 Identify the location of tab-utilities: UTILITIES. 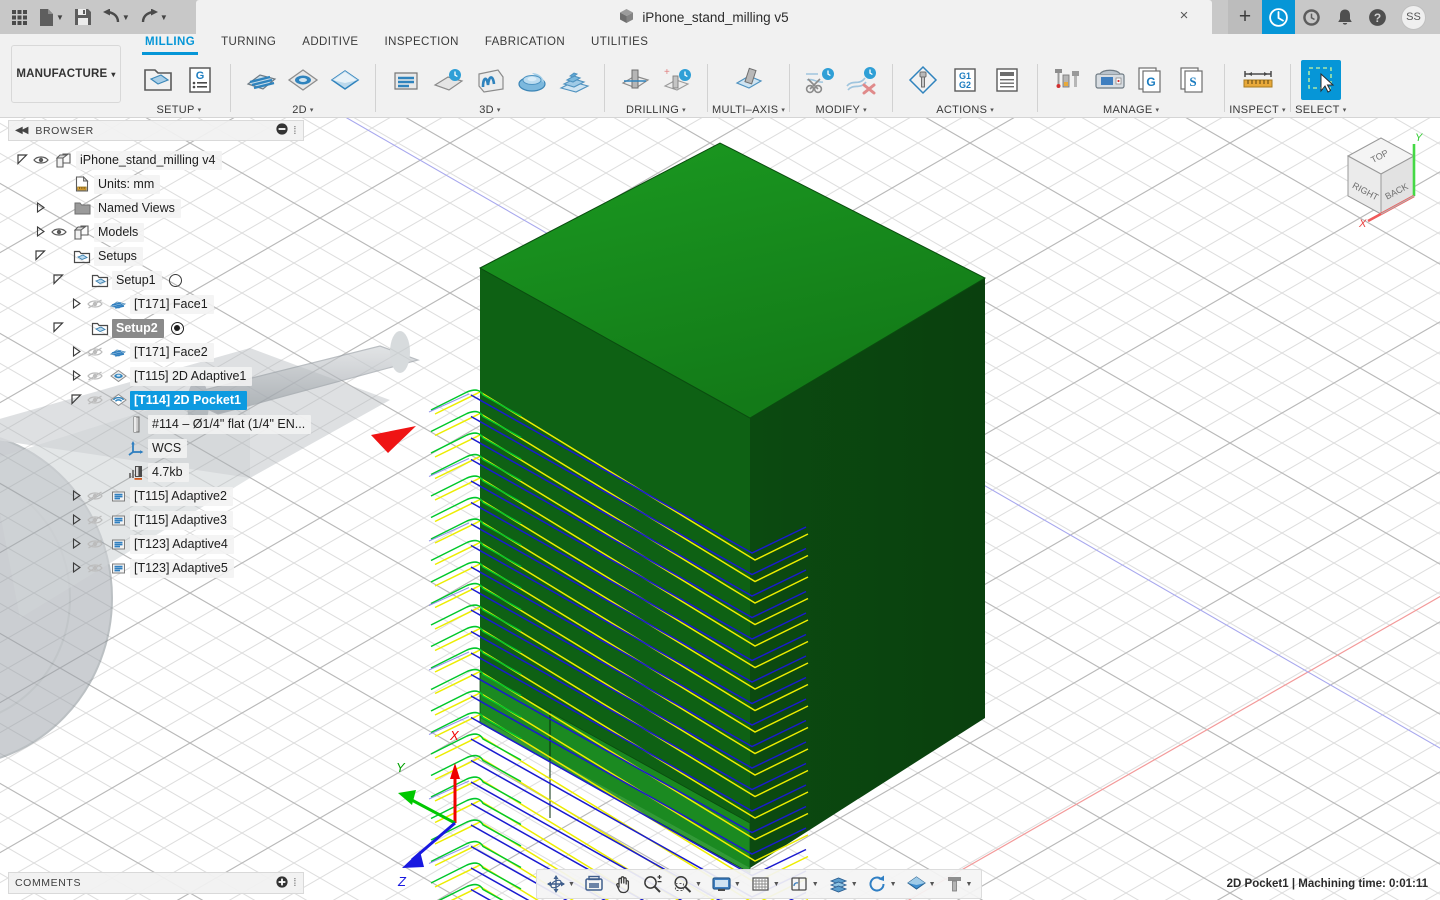
(619, 45).